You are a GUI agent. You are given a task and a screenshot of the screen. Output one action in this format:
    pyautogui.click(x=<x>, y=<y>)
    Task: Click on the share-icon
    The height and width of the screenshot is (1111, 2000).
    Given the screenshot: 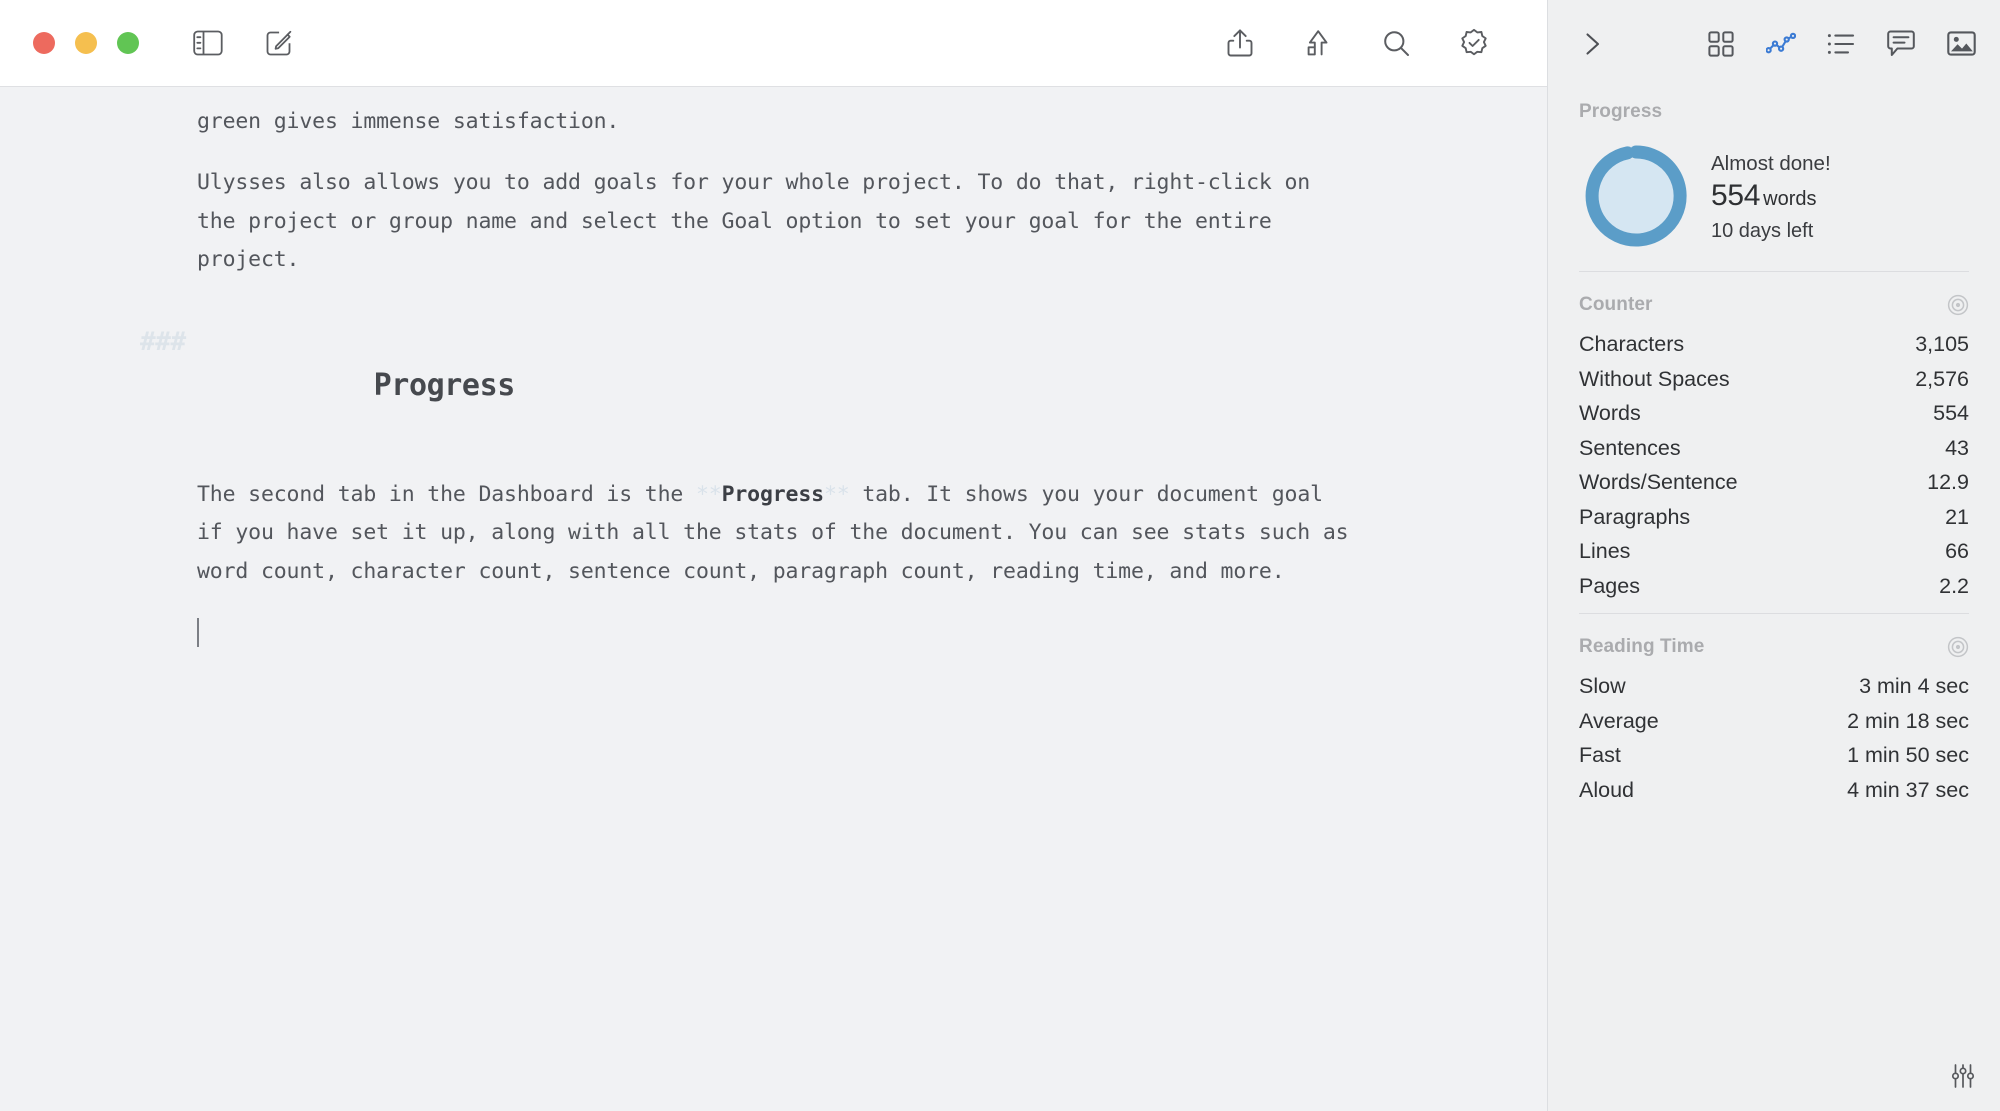 What is the action you would take?
    pyautogui.click(x=1240, y=43)
    